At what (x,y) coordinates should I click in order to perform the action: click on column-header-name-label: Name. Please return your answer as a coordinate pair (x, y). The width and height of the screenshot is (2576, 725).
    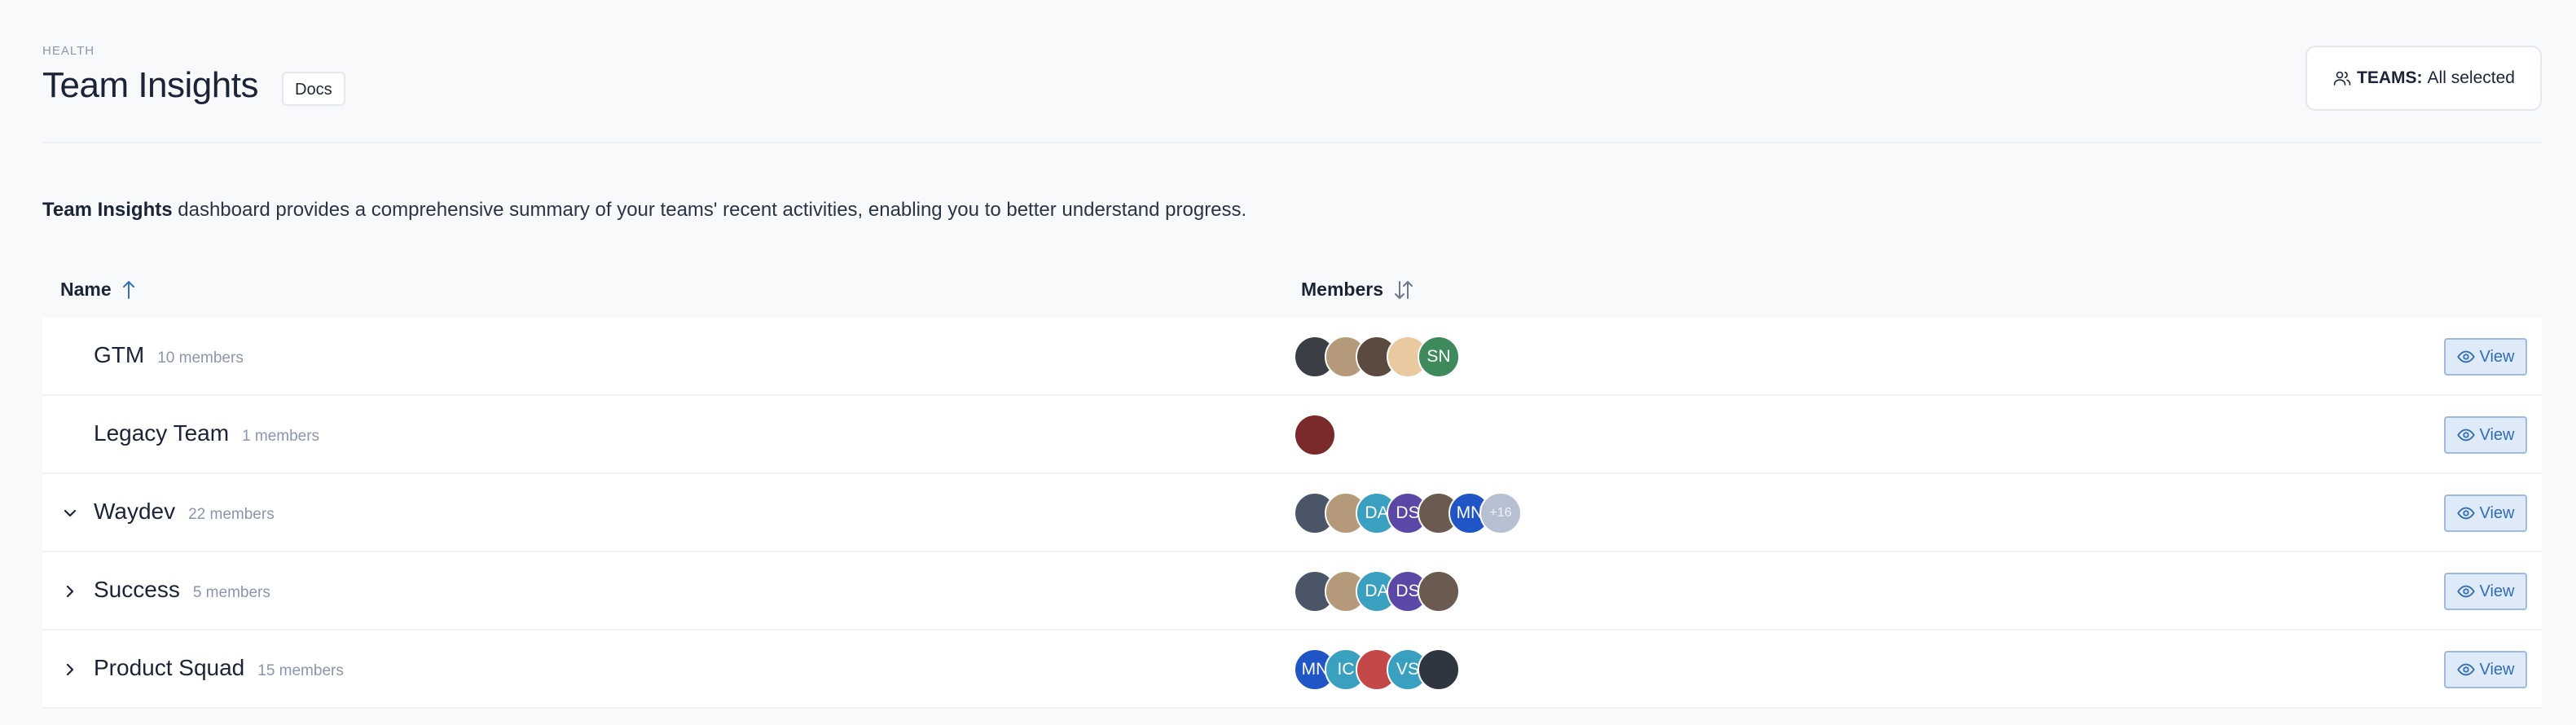
    Looking at the image, I should click on (86, 289).